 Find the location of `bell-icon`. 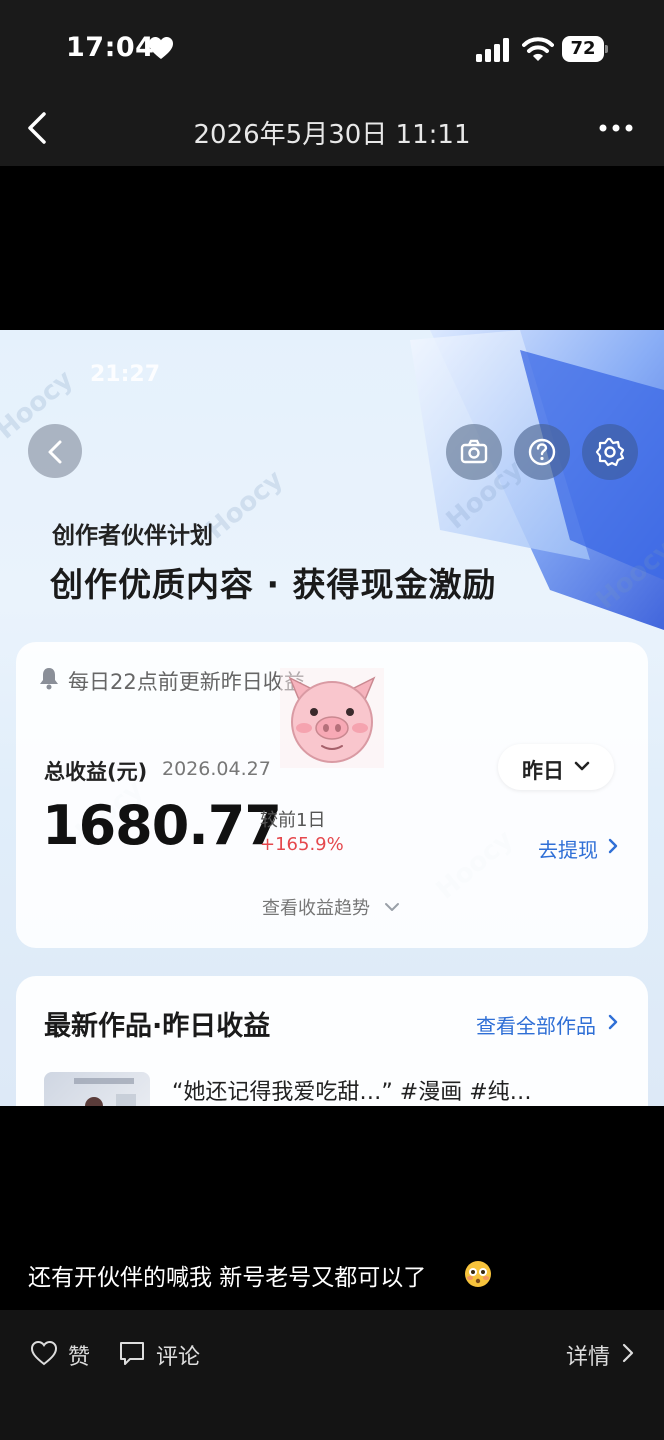

bell-icon is located at coordinates (49, 679).